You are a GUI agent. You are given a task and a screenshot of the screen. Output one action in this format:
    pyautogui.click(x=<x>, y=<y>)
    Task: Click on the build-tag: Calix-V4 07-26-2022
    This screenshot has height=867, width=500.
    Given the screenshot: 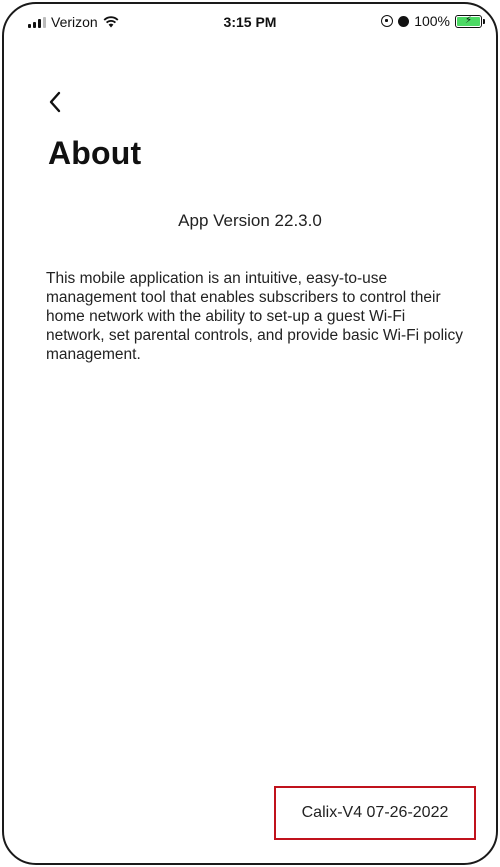 What is the action you would take?
    pyautogui.click(x=375, y=813)
    